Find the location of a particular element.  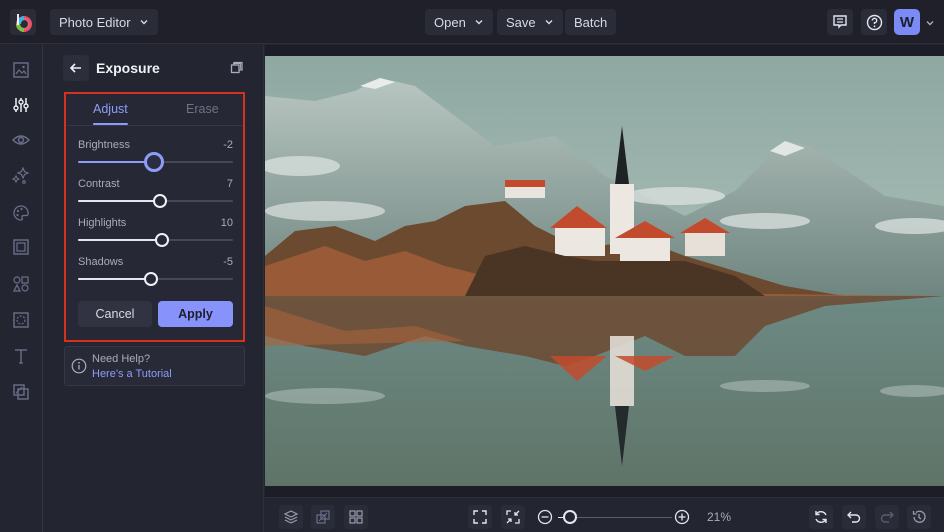

brightness-track is located at coordinates (155, 162).